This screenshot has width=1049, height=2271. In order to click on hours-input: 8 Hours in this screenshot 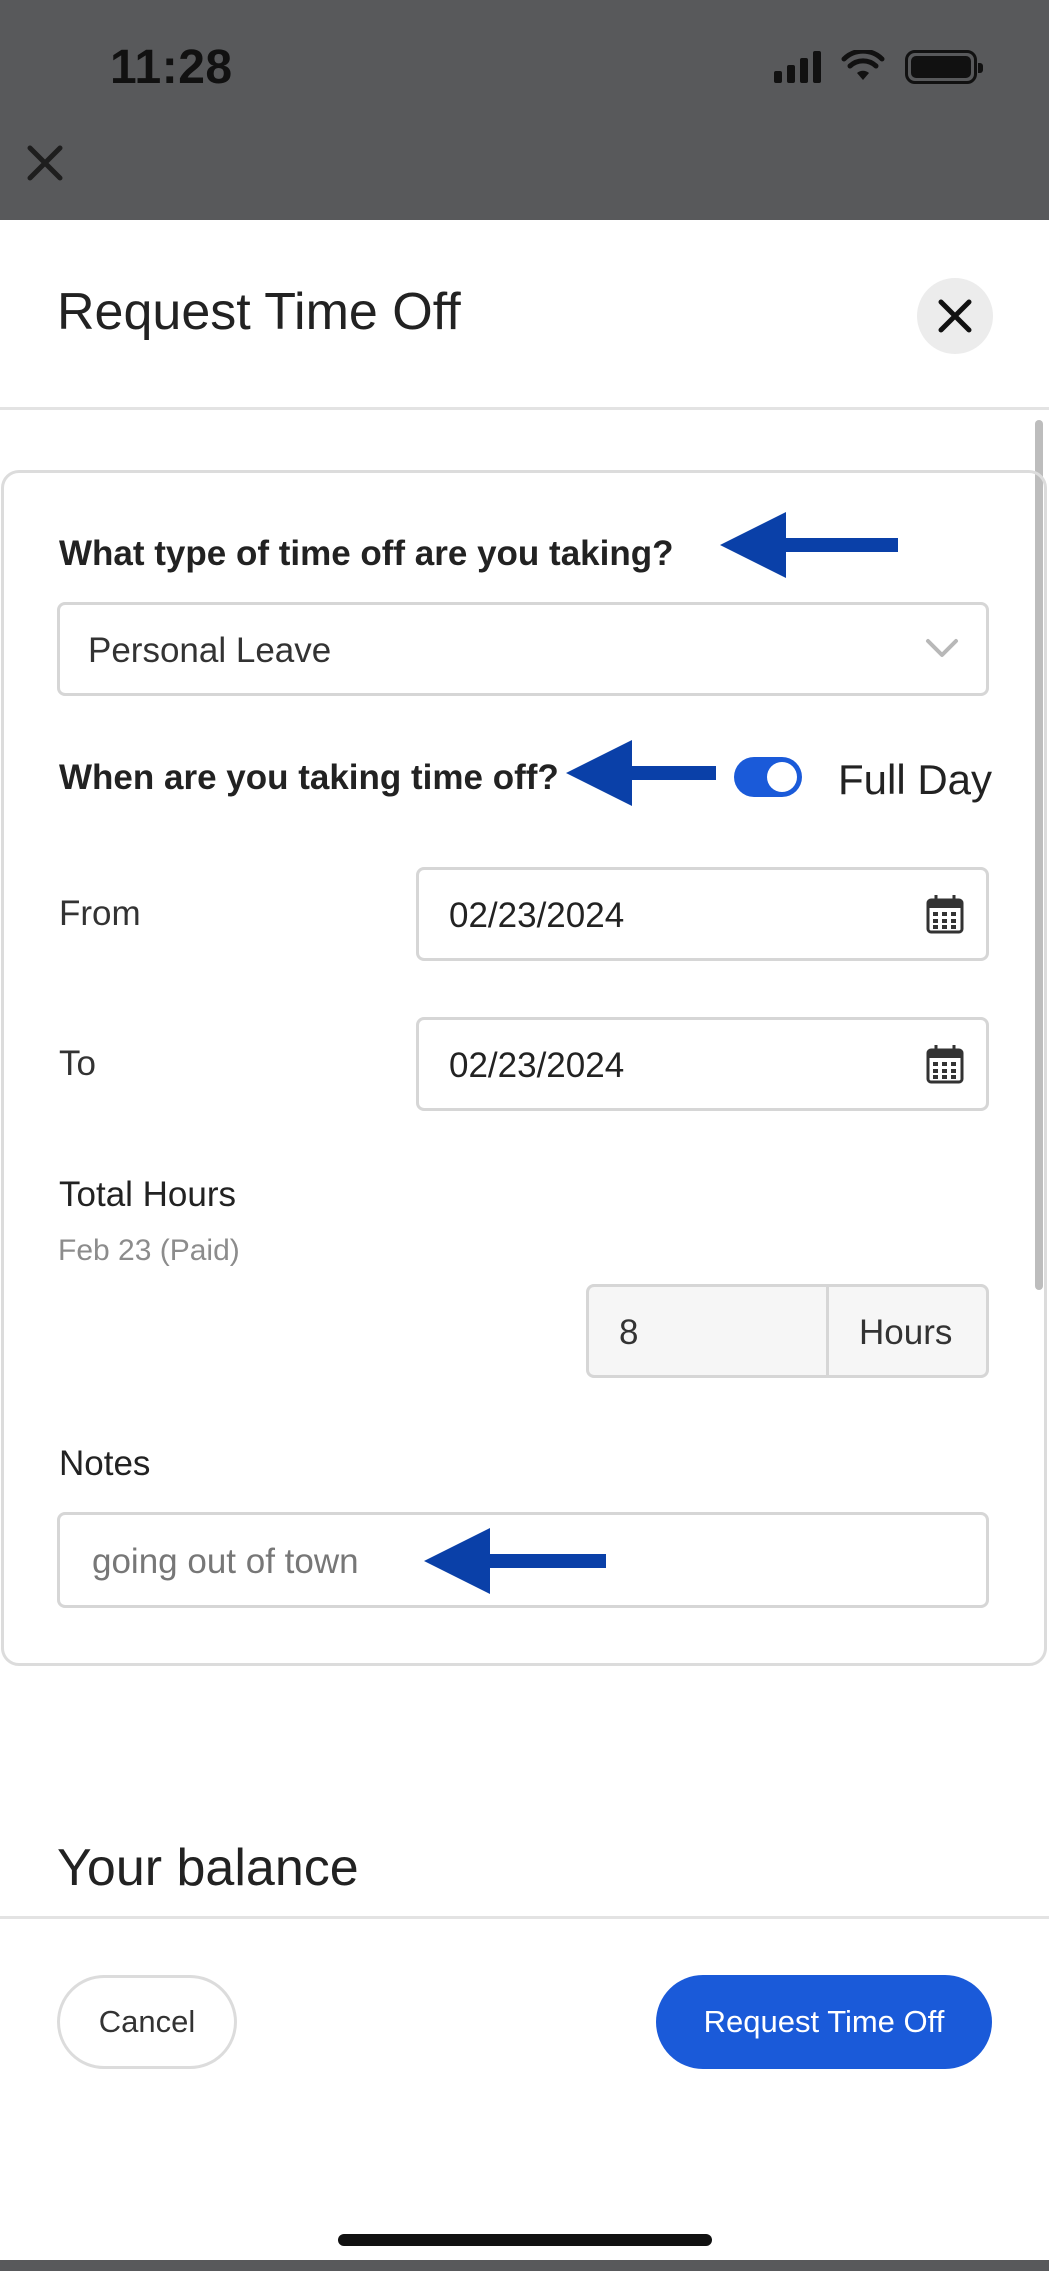, I will do `click(787, 1331)`.